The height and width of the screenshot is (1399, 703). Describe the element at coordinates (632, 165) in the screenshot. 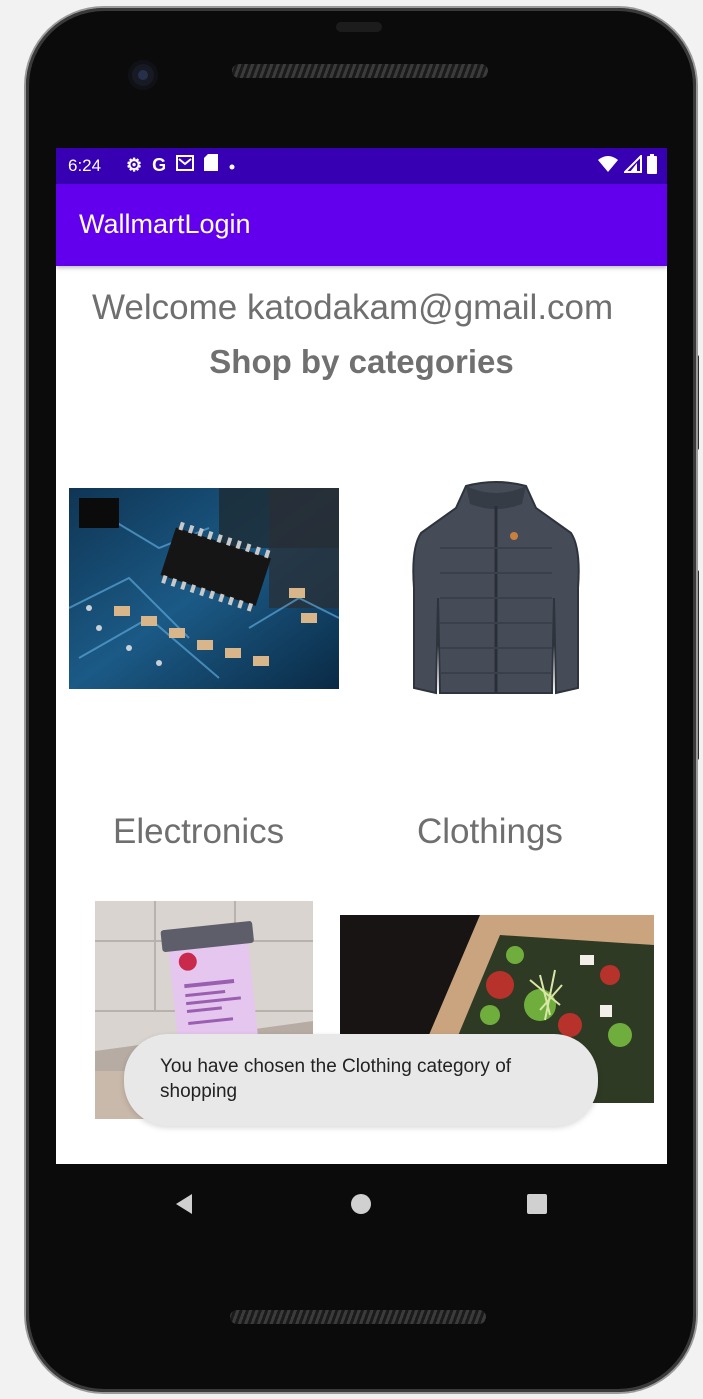

I see `signal-icon` at that location.